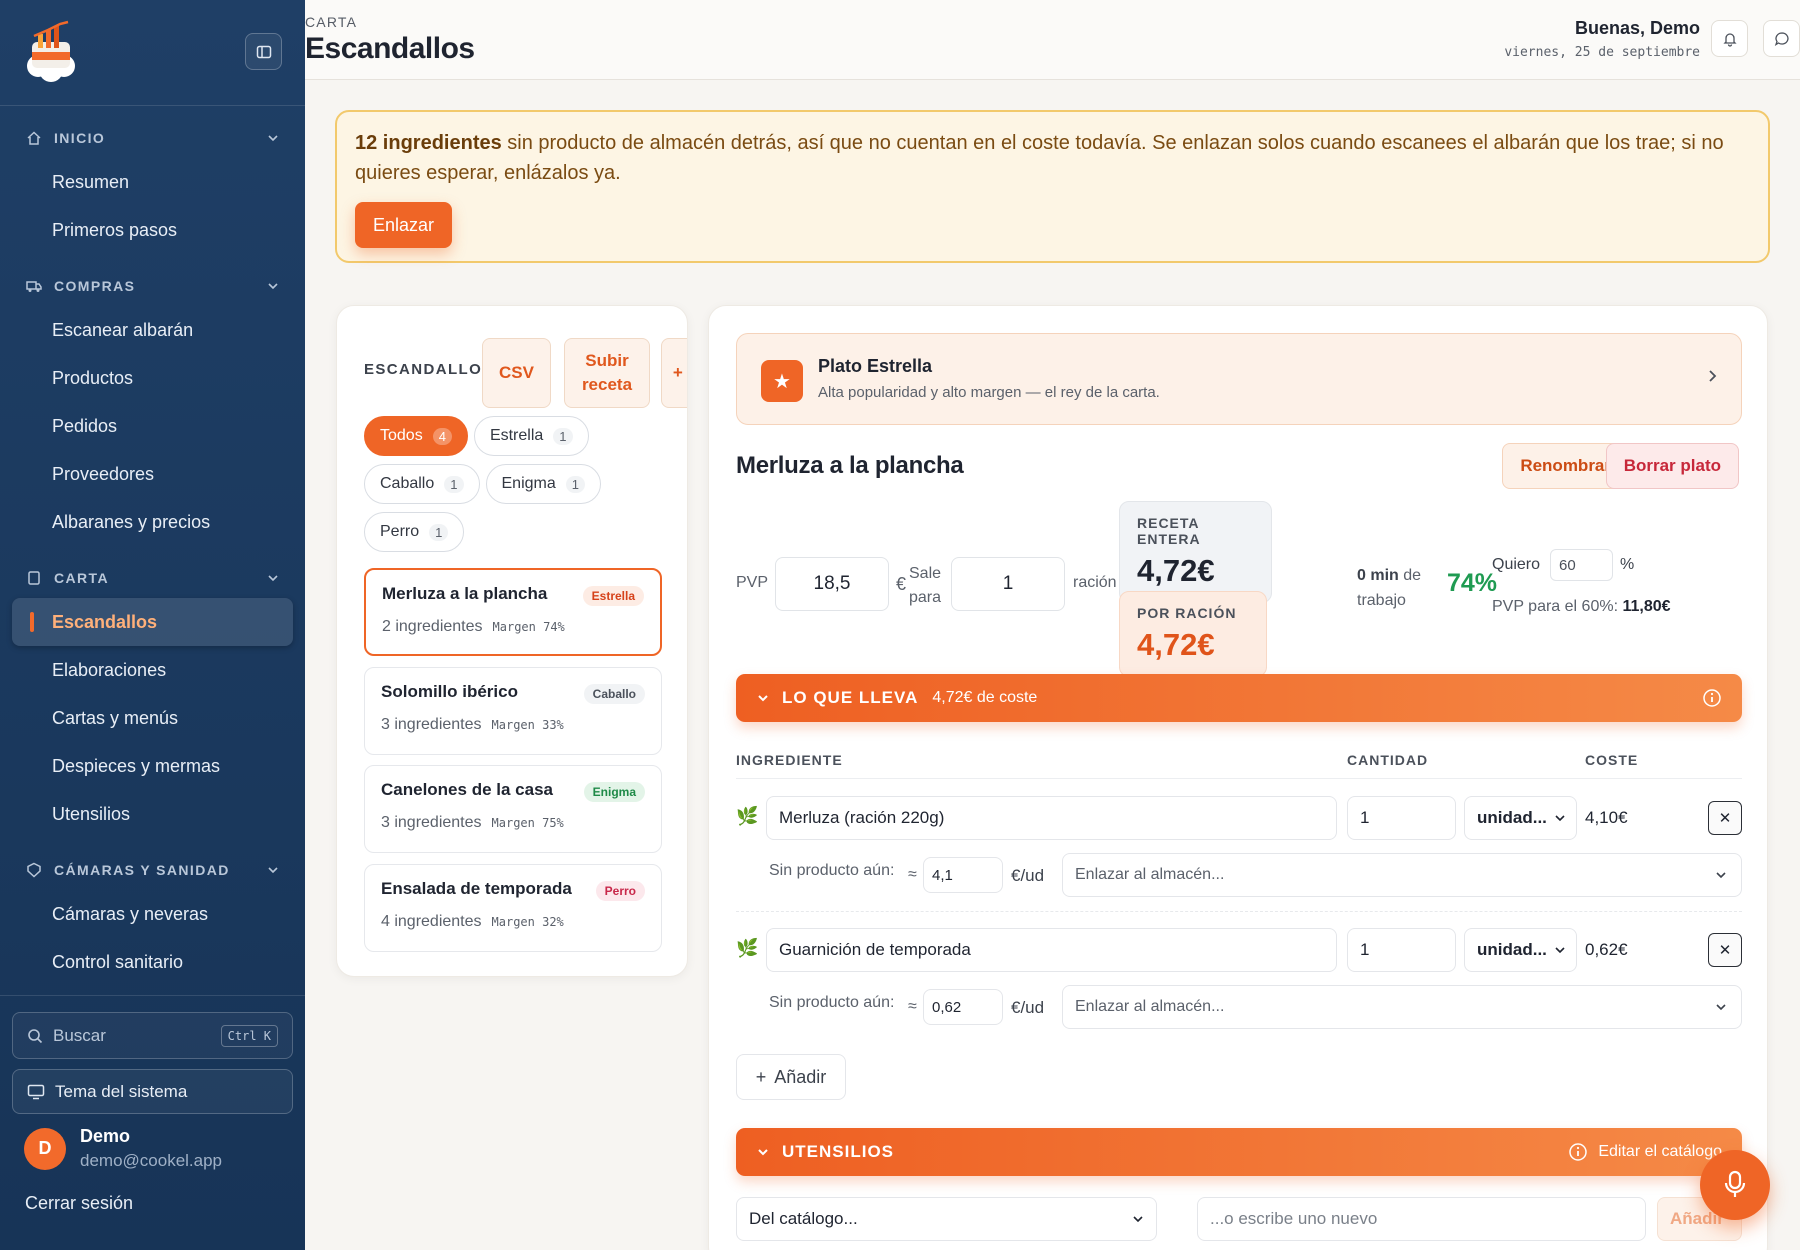 The height and width of the screenshot is (1250, 1800). I want to click on nav-item-productos: Productos, so click(152, 378).